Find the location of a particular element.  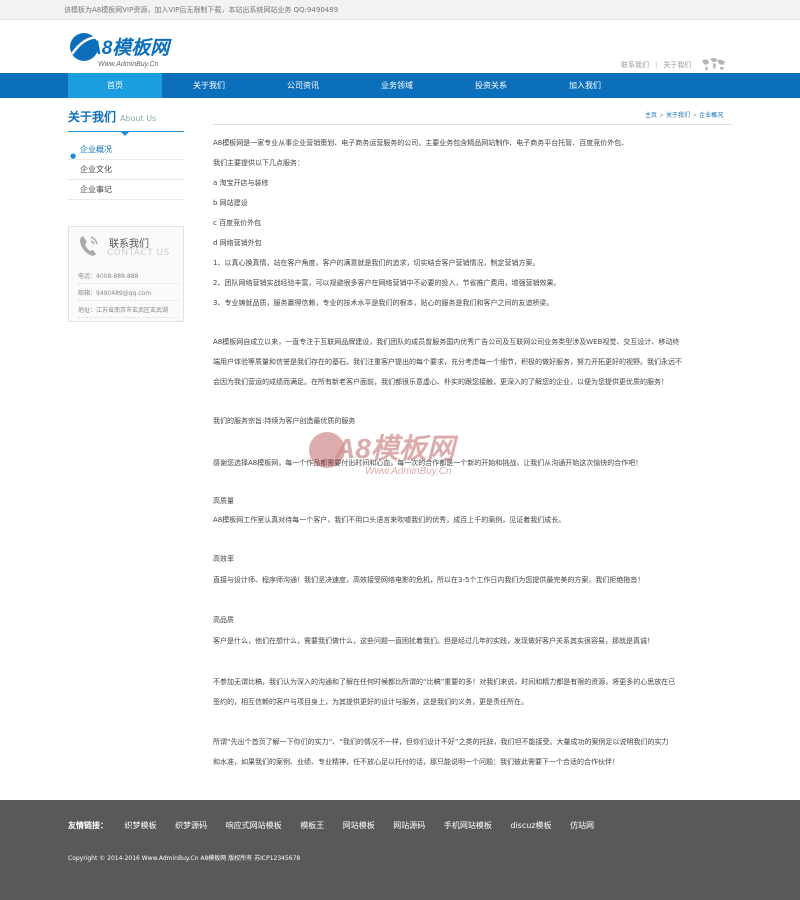

logo-text: A8模板网 is located at coordinates (129, 48).